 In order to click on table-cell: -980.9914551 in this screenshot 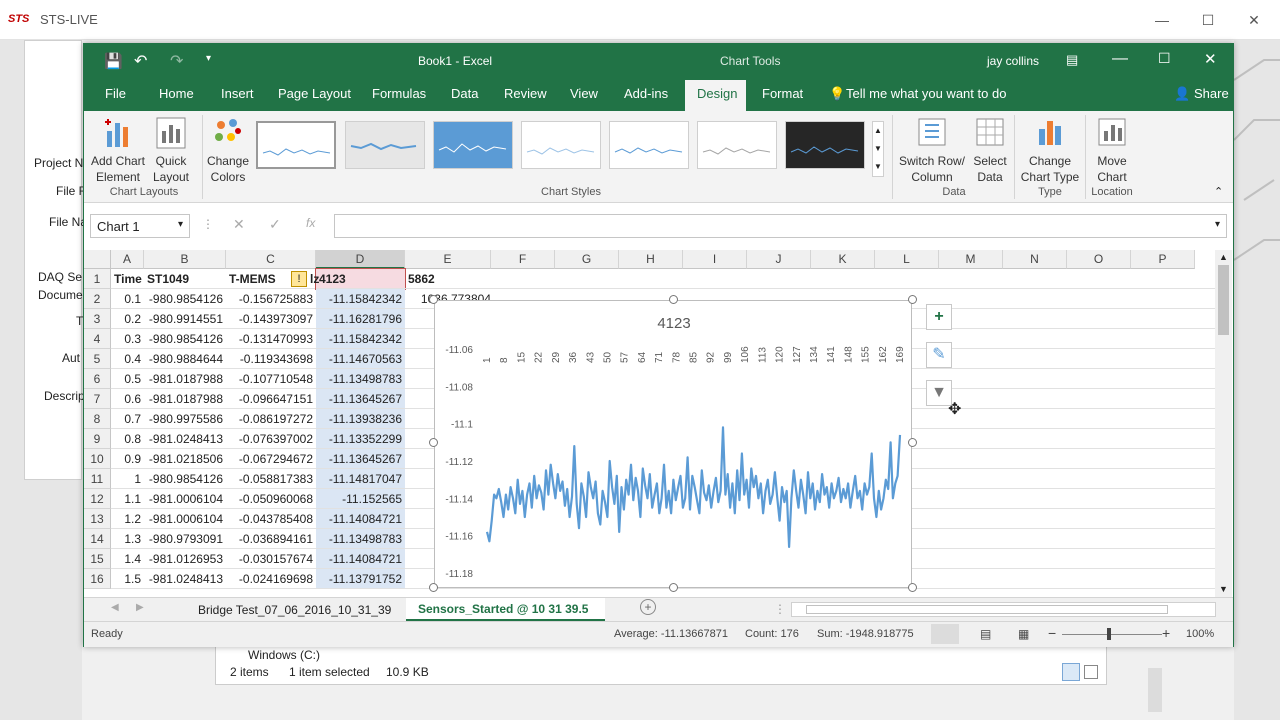, I will do `click(185, 319)`.